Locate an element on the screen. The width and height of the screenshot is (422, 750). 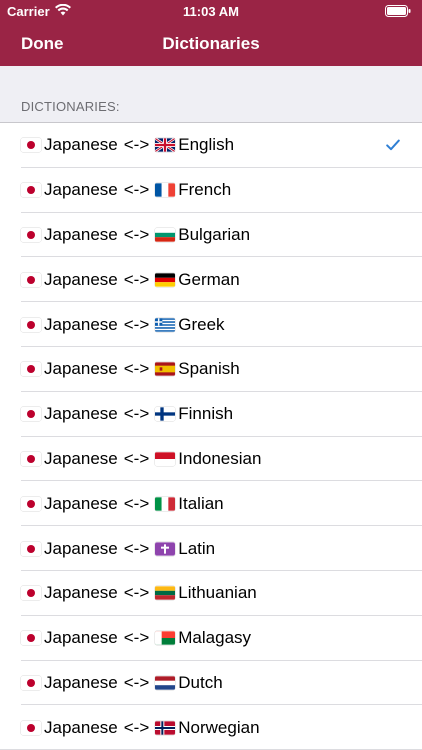
dictionary-row-gb: Japanese <-> English is located at coordinates (211, 145).